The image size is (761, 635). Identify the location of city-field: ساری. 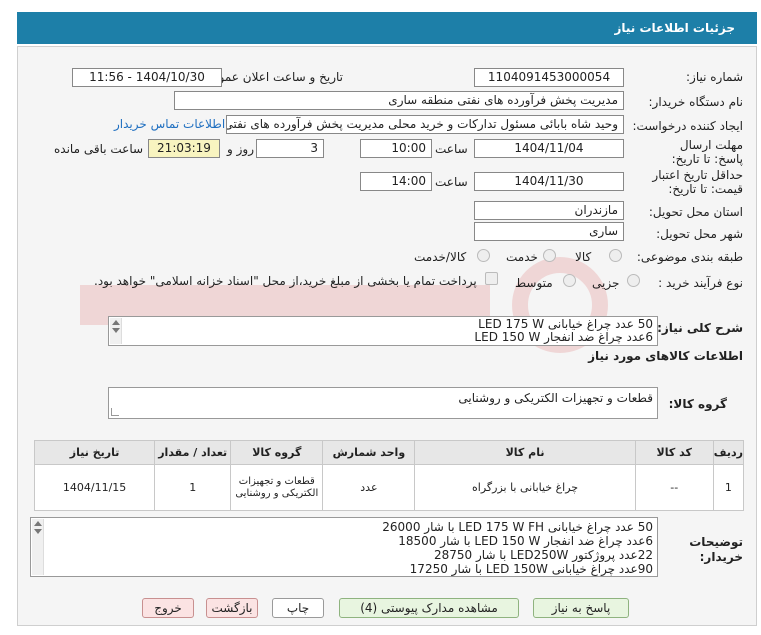
(549, 231).